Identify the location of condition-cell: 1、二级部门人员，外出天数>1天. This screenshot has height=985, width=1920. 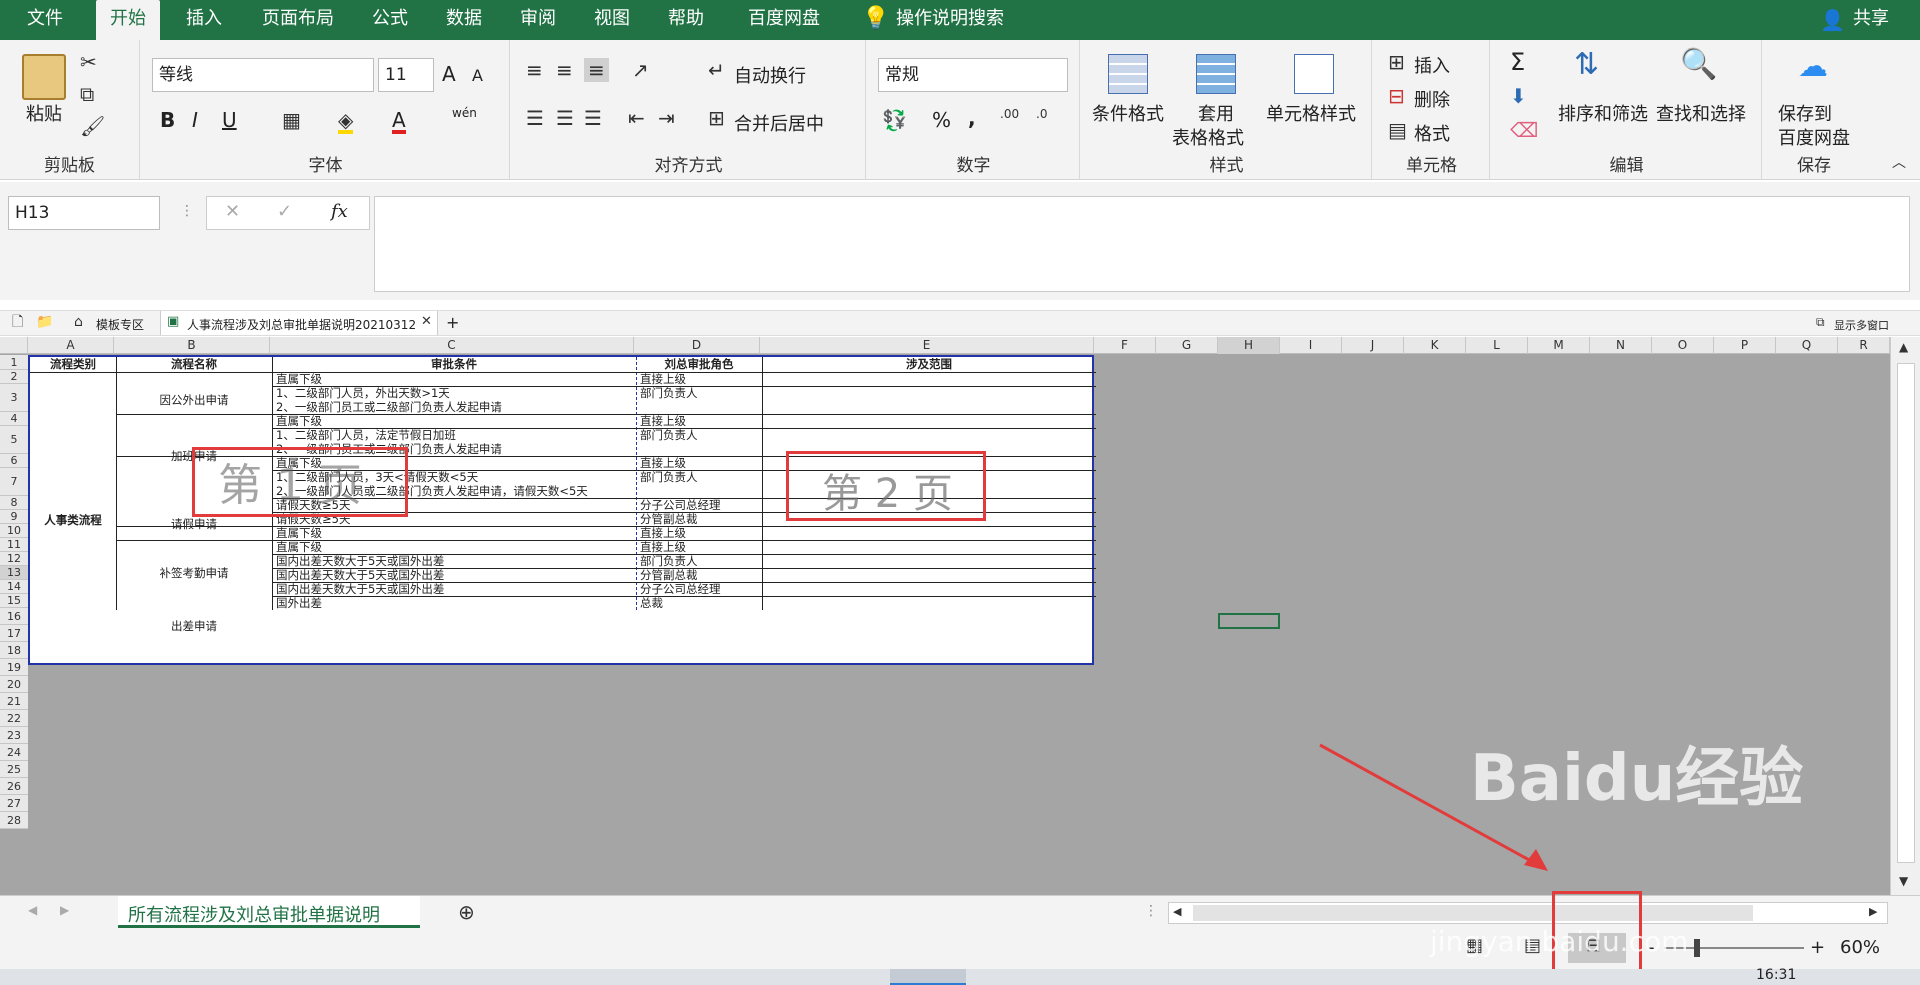
(454, 393).